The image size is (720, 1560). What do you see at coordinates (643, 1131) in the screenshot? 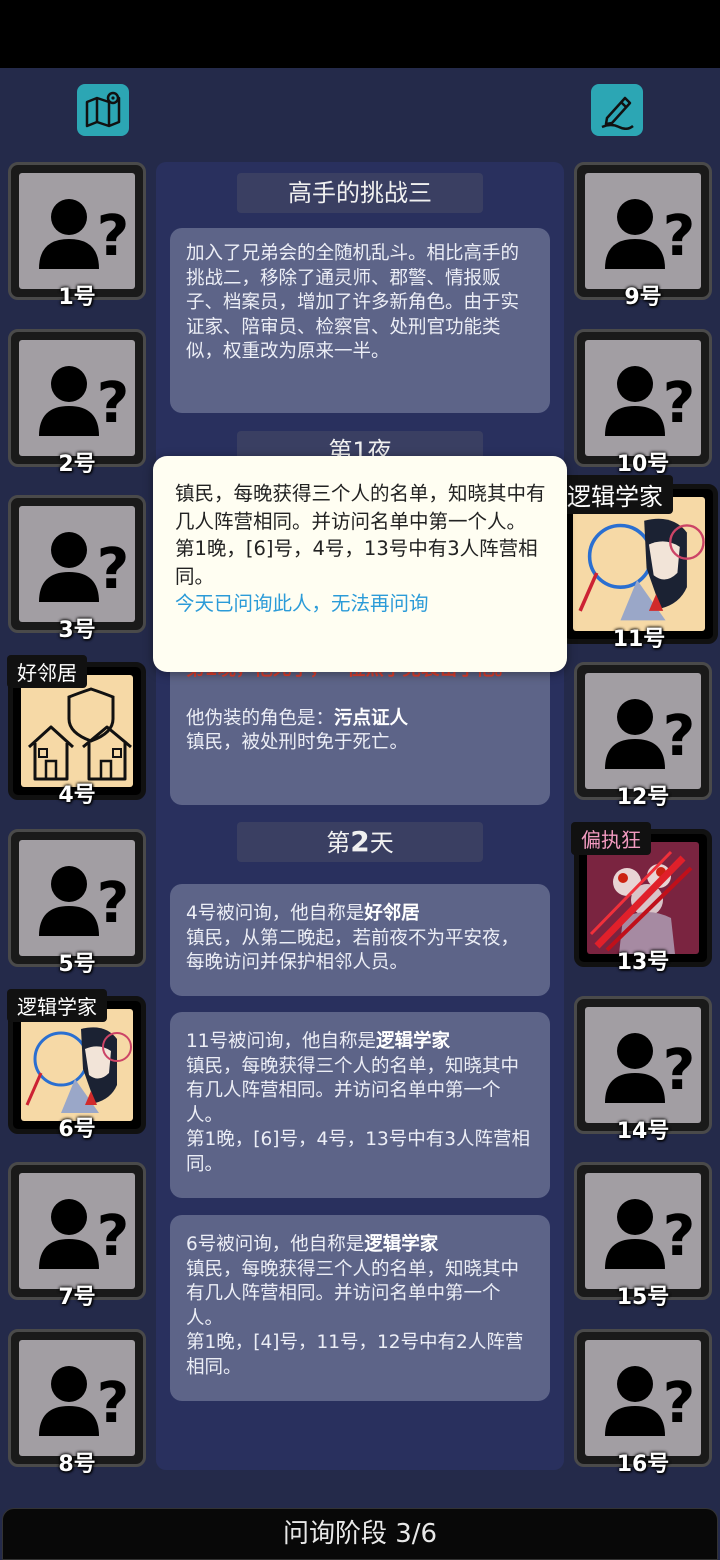
I see `player-number: 14号` at bounding box center [643, 1131].